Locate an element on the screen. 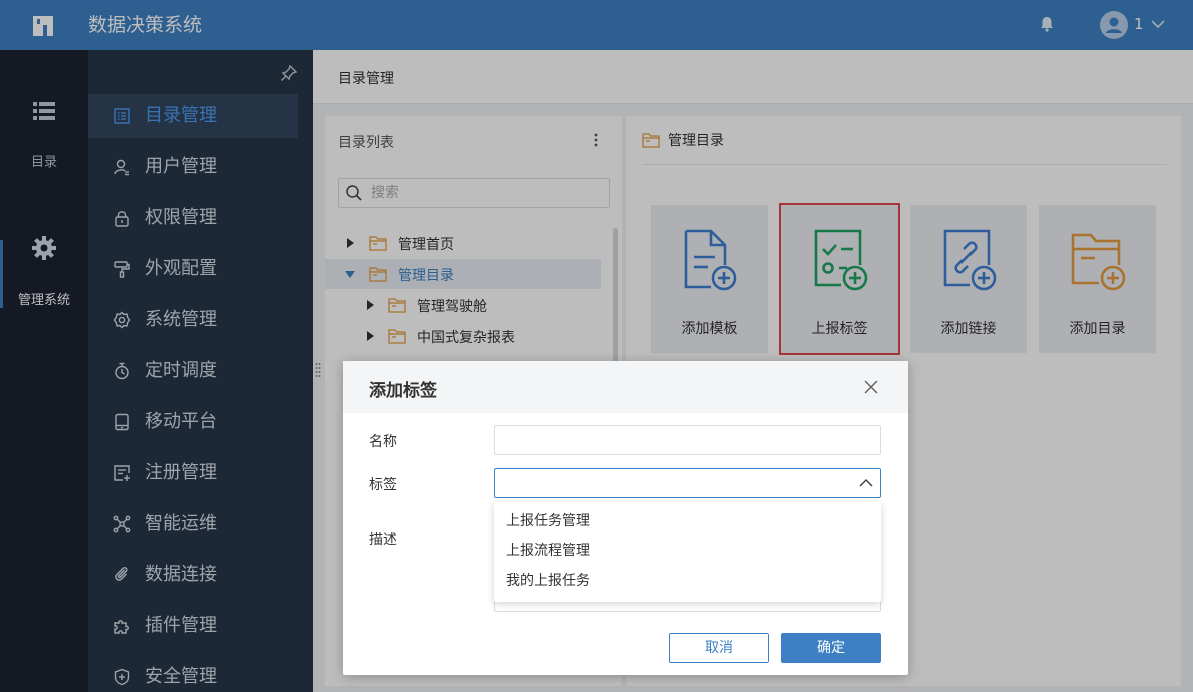  dialog-header: 添加标签 is located at coordinates (625, 387).